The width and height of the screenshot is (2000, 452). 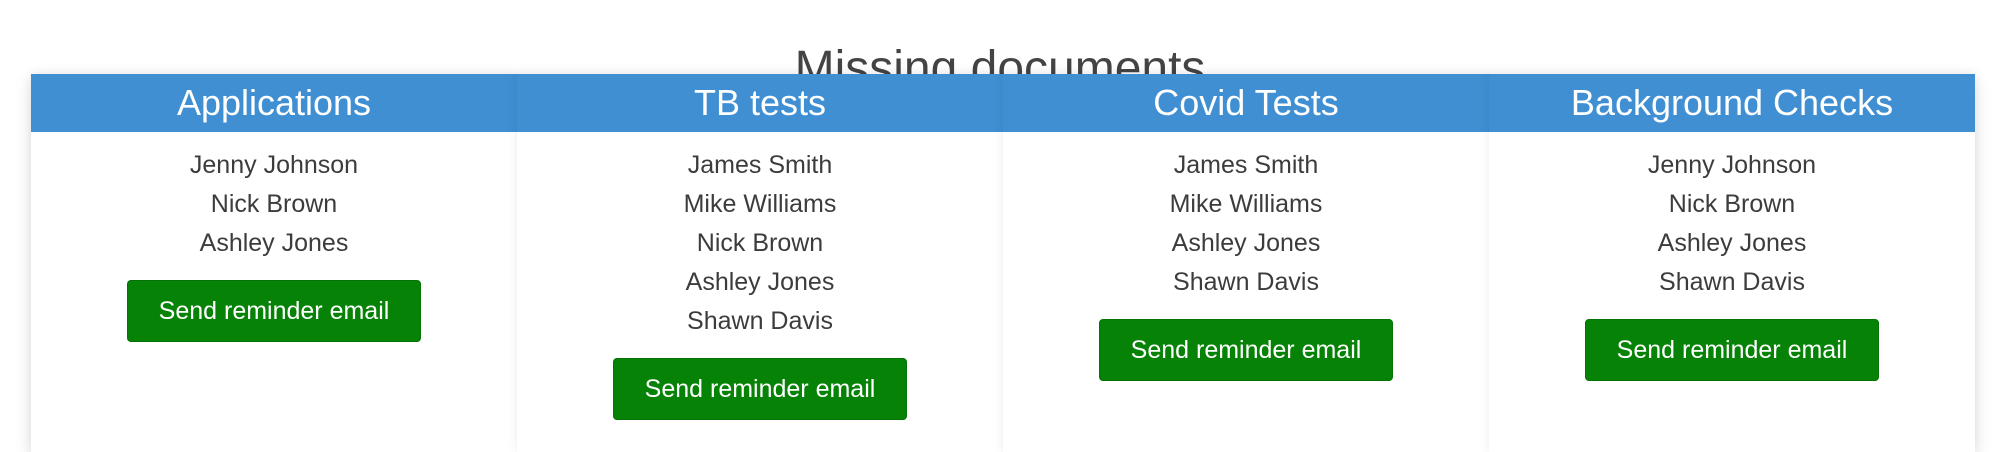 I want to click on name-list: Jenny Johnson Nick Brown Ashley Jones, so click(x=274, y=204).